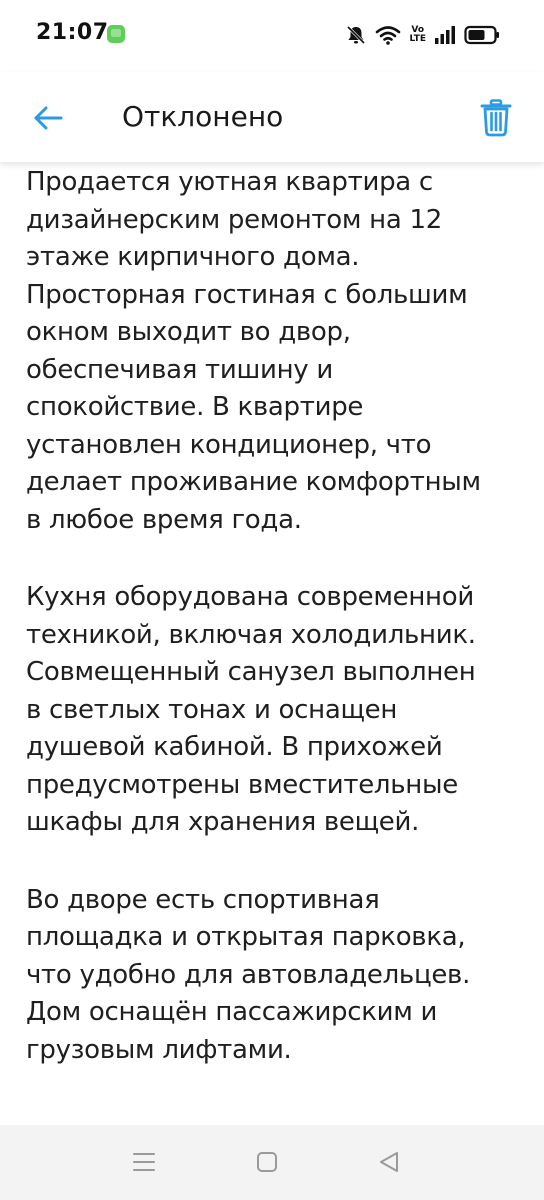 The image size is (544, 1200). What do you see at coordinates (356, 35) in the screenshot?
I see `mute-bell-icon` at bounding box center [356, 35].